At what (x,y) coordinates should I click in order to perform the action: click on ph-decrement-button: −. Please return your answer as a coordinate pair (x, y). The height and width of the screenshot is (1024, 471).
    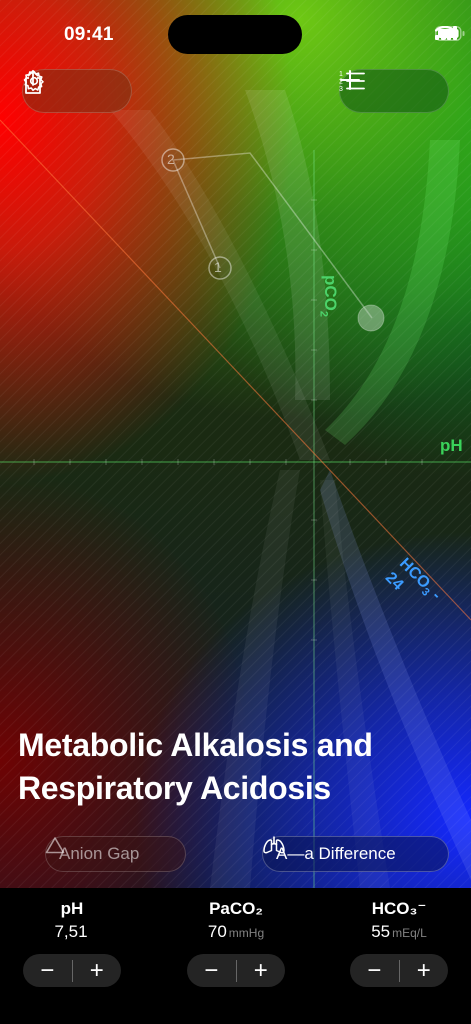
    Looking at the image, I should click on (47, 970).